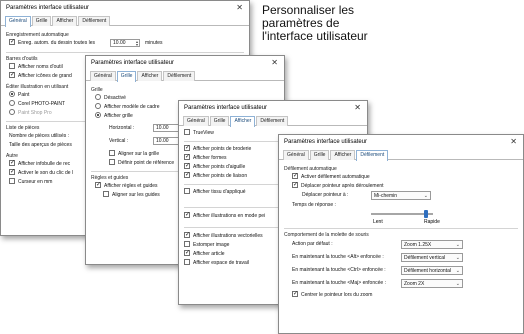 This screenshot has height=334, width=524. What do you see at coordinates (139, 154) in the screenshot?
I see `align-grid-label: Aligner sur la grille` at bounding box center [139, 154].